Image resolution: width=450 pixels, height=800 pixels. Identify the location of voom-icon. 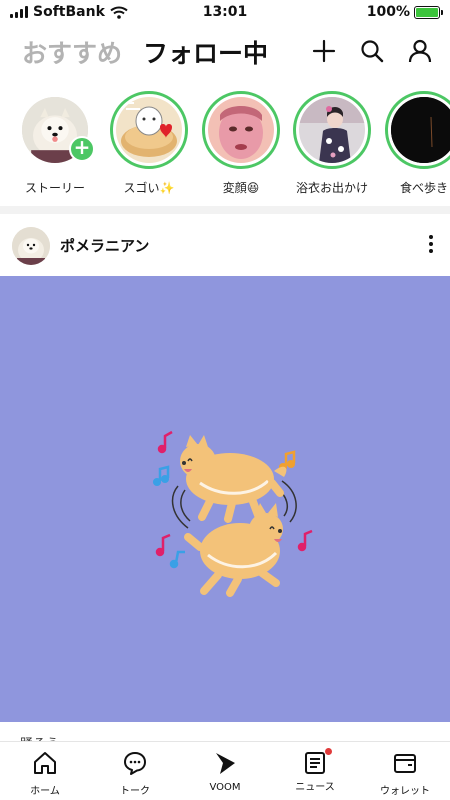
(225, 763).